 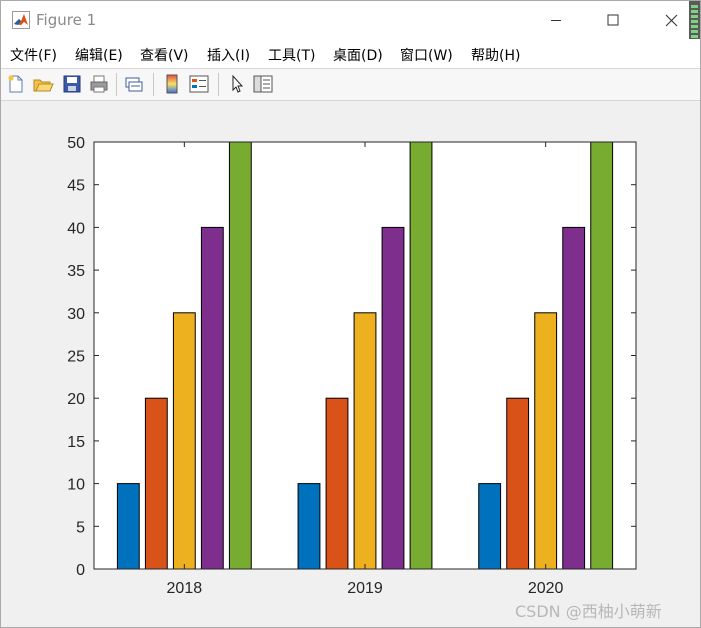 What do you see at coordinates (43, 84) in the screenshot?
I see `open-file-icon` at bounding box center [43, 84].